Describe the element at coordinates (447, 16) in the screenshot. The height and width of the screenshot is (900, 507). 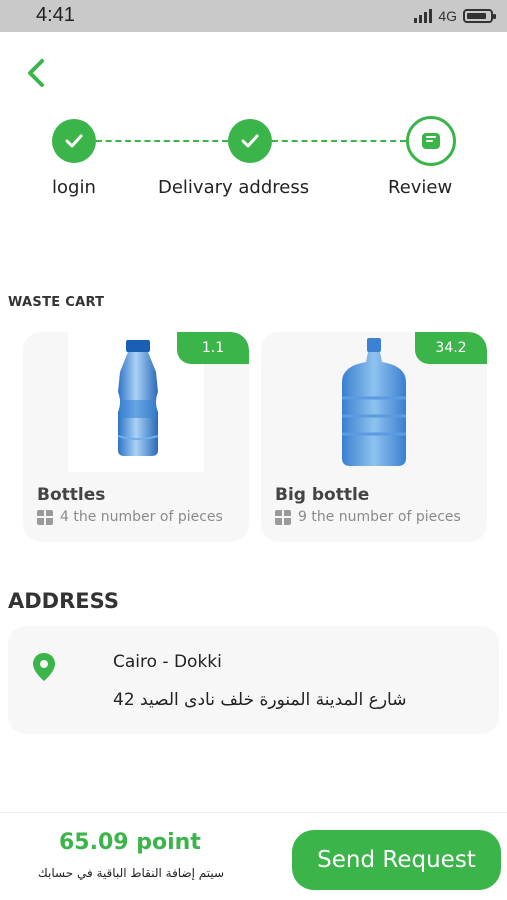
I see `network-label: 4G` at that location.